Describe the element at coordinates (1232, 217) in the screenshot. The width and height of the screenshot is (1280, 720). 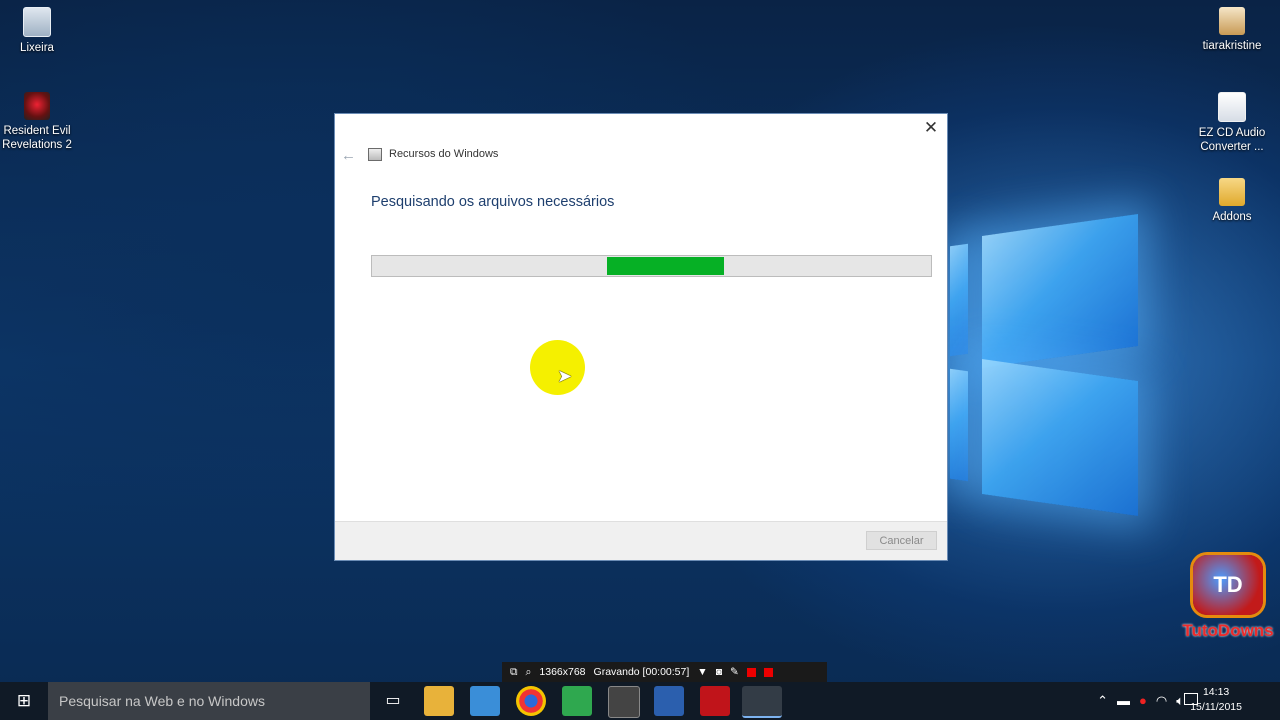
I see `desktop-icon-label: Addons` at that location.